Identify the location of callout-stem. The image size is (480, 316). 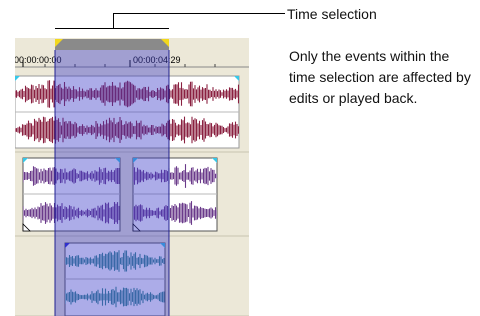
(113, 20).